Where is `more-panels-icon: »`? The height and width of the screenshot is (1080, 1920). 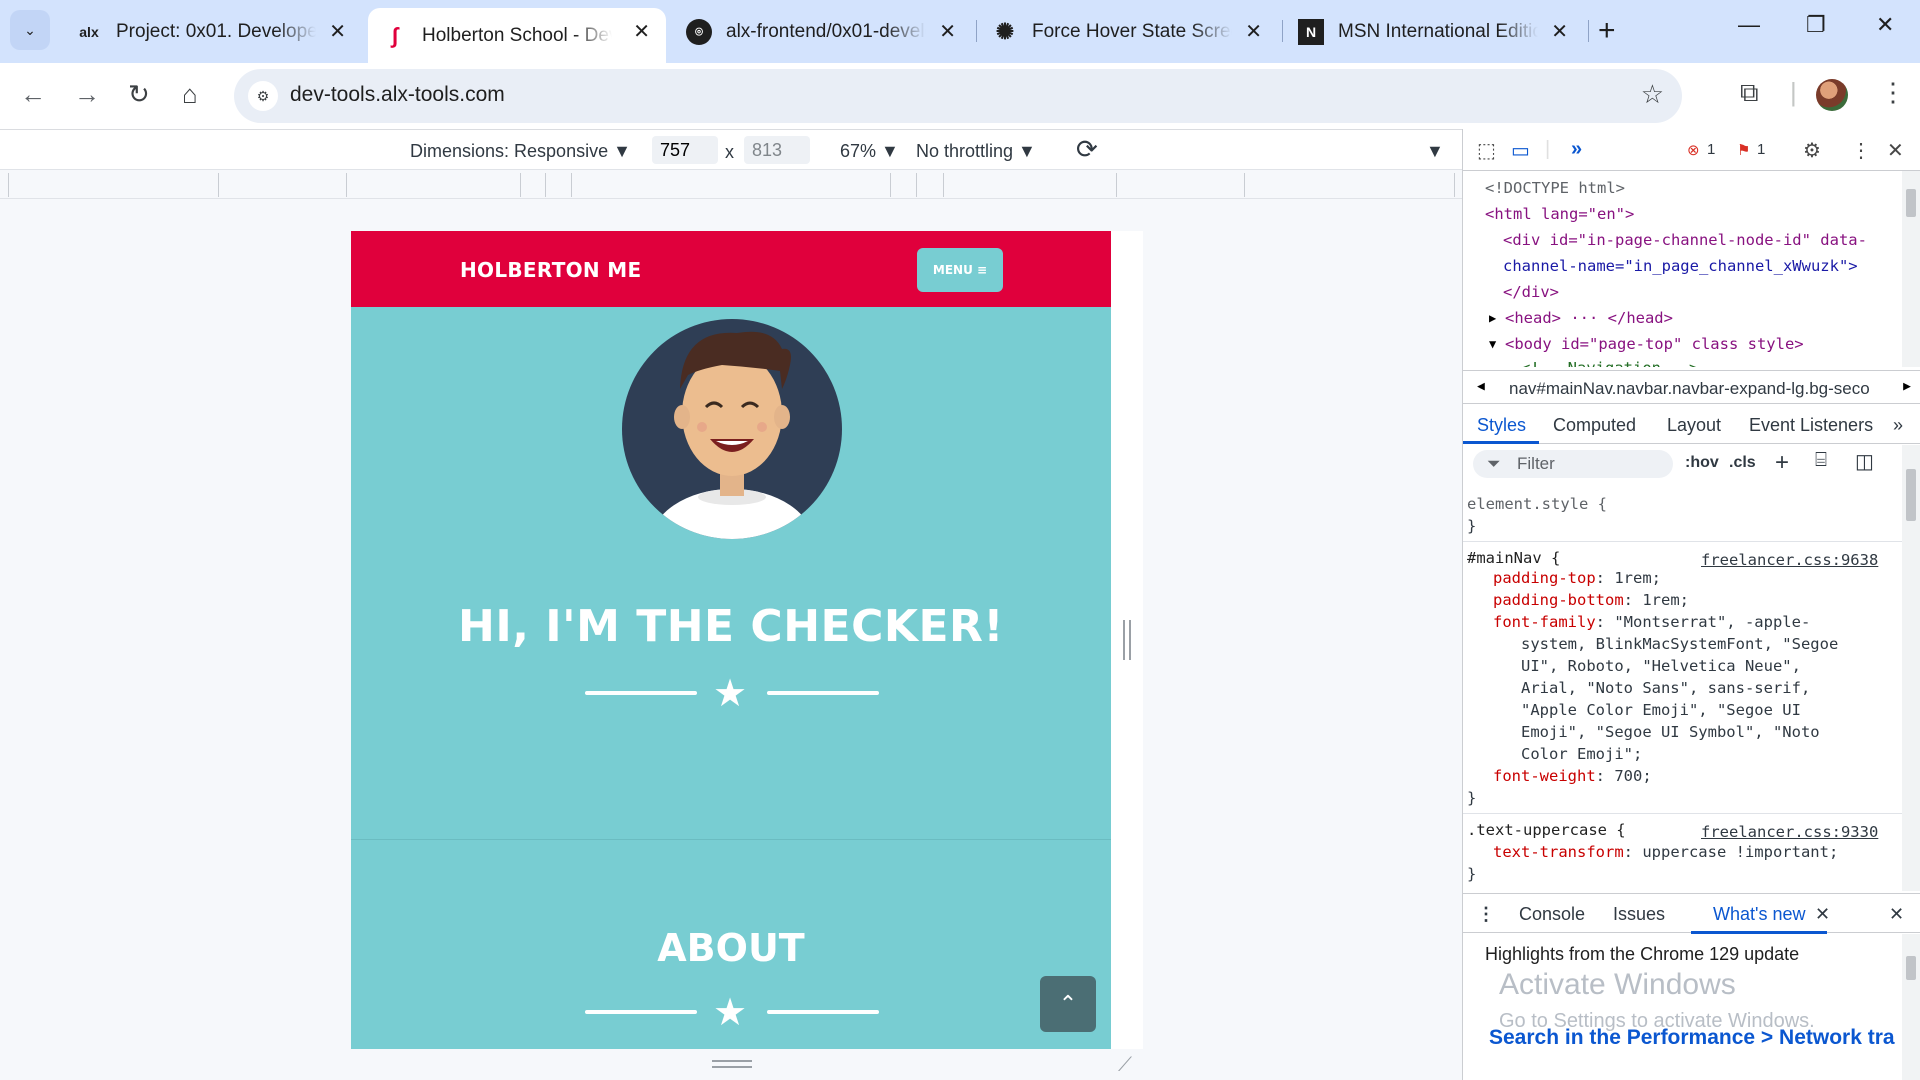
more-panels-icon: » is located at coordinates (1576, 149).